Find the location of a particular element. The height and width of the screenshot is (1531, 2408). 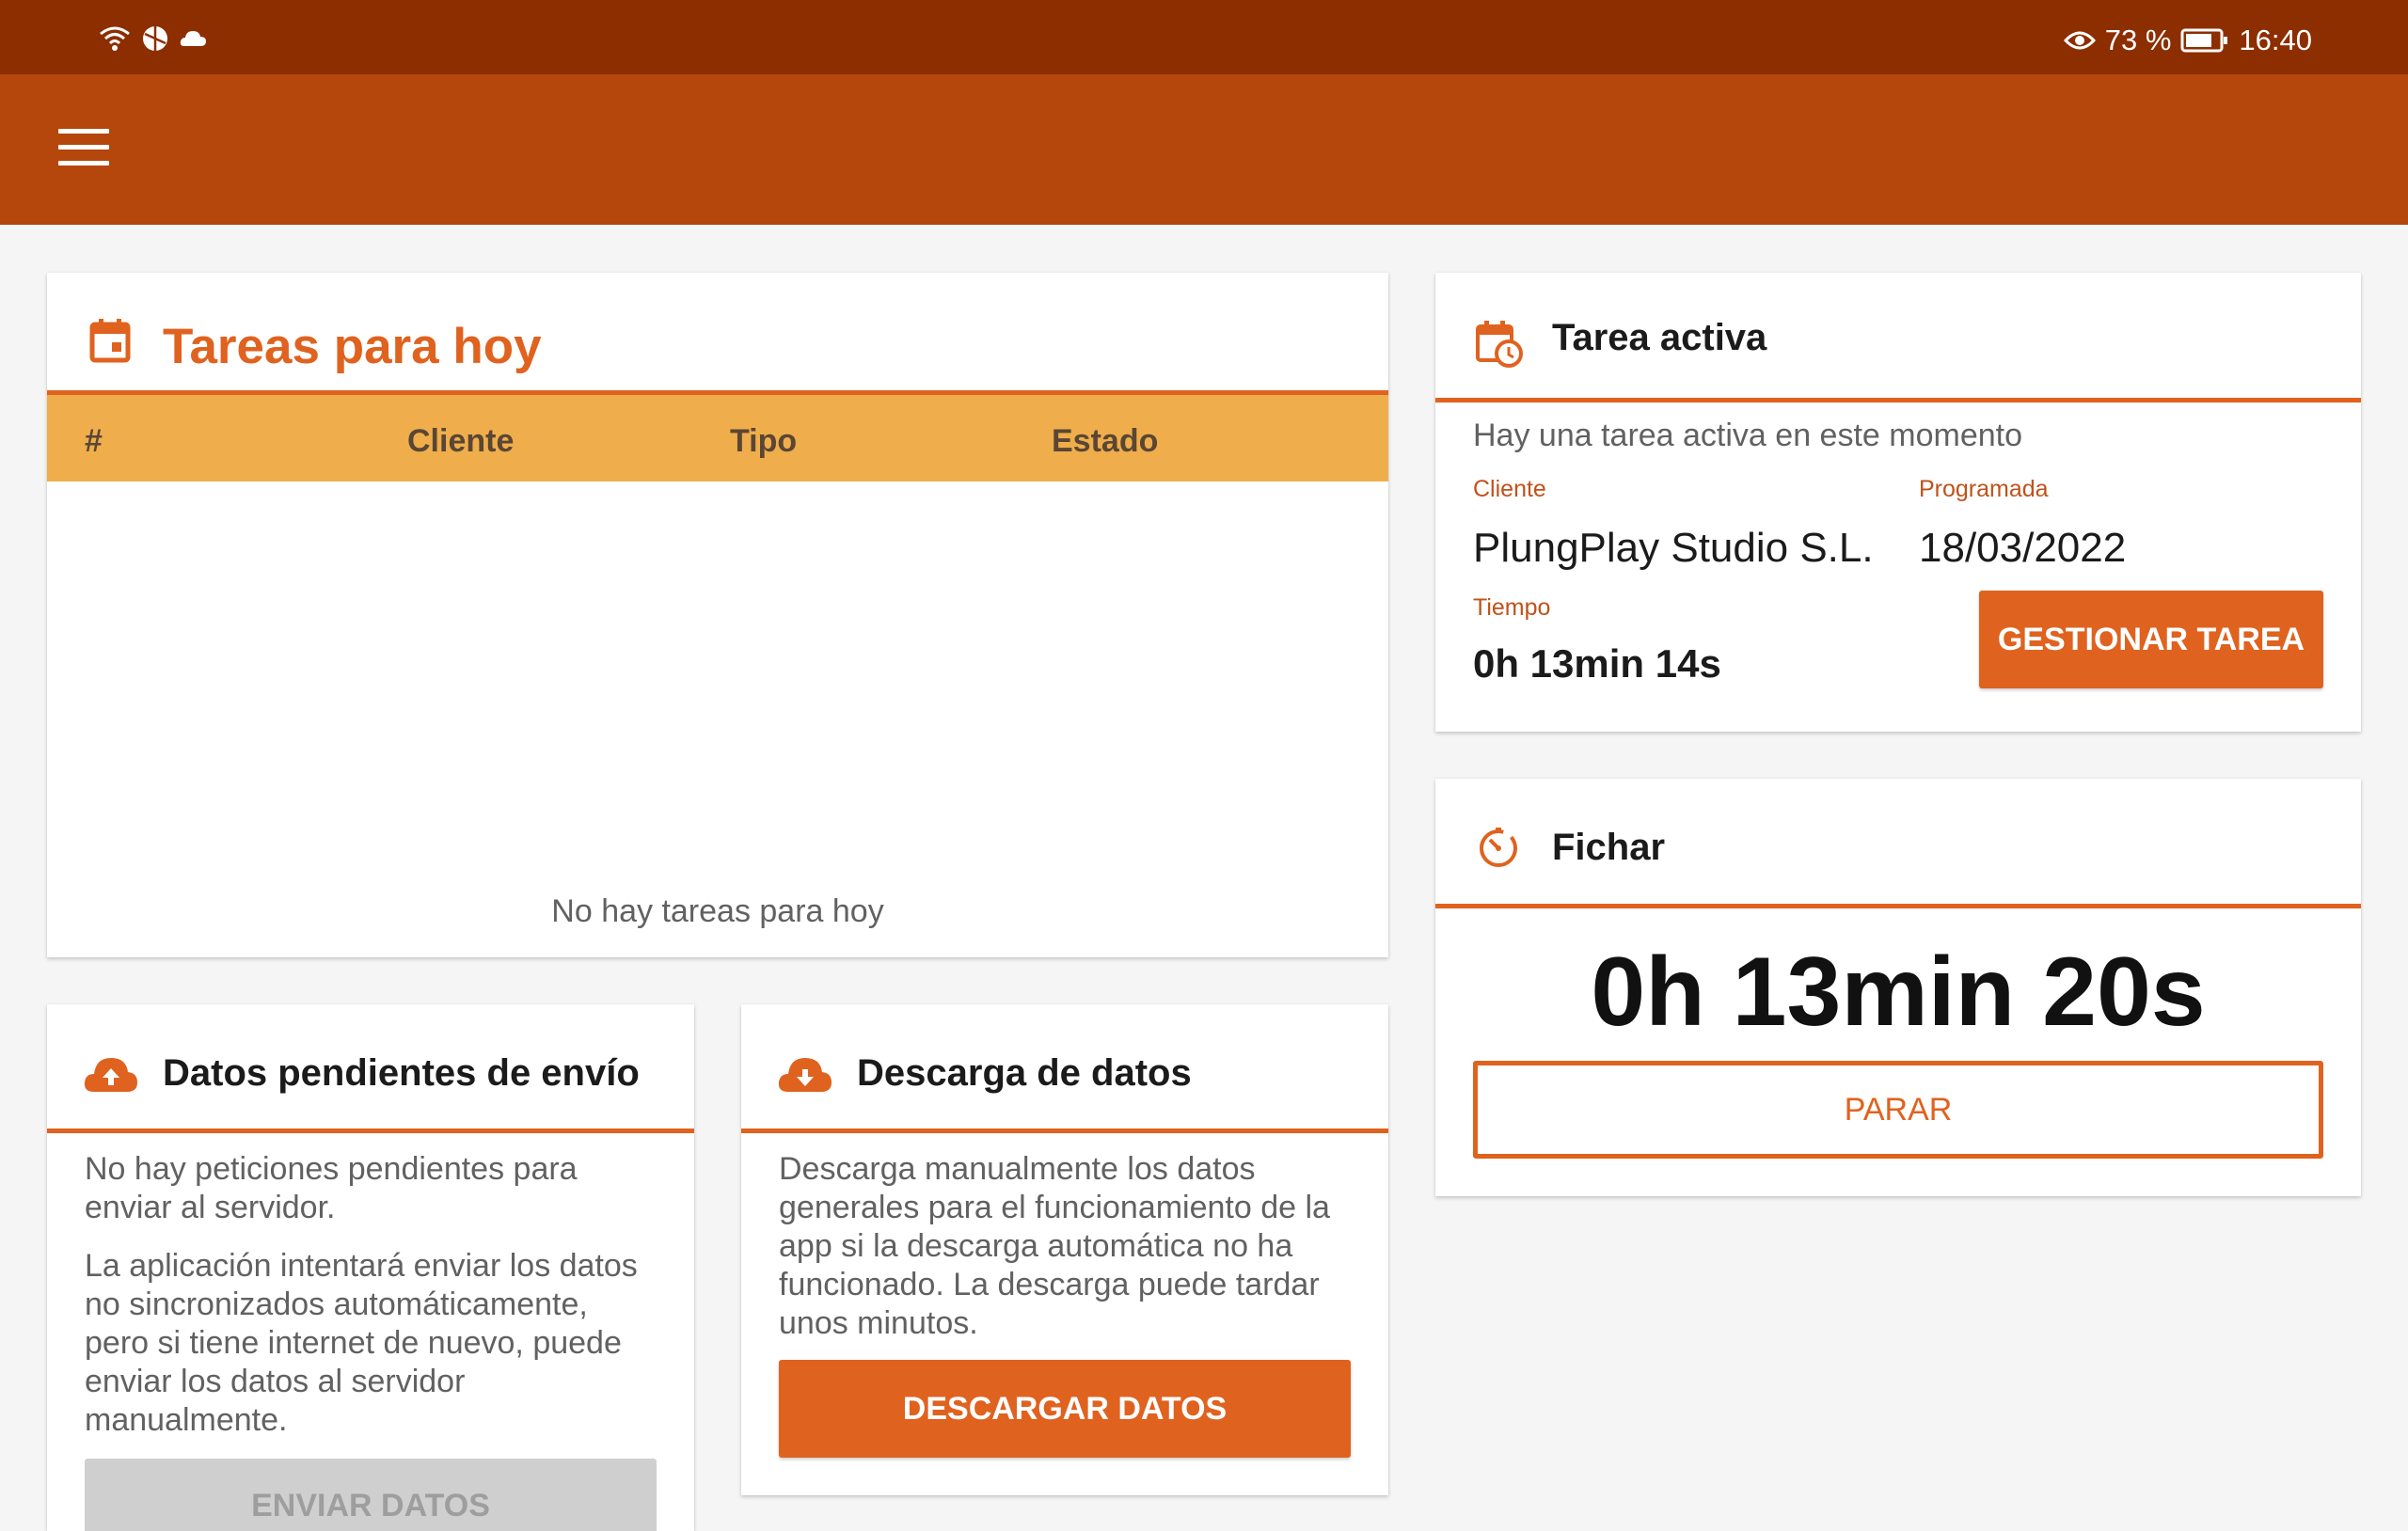

status-bar: 73 % 16:40 is located at coordinates (1204, 37).